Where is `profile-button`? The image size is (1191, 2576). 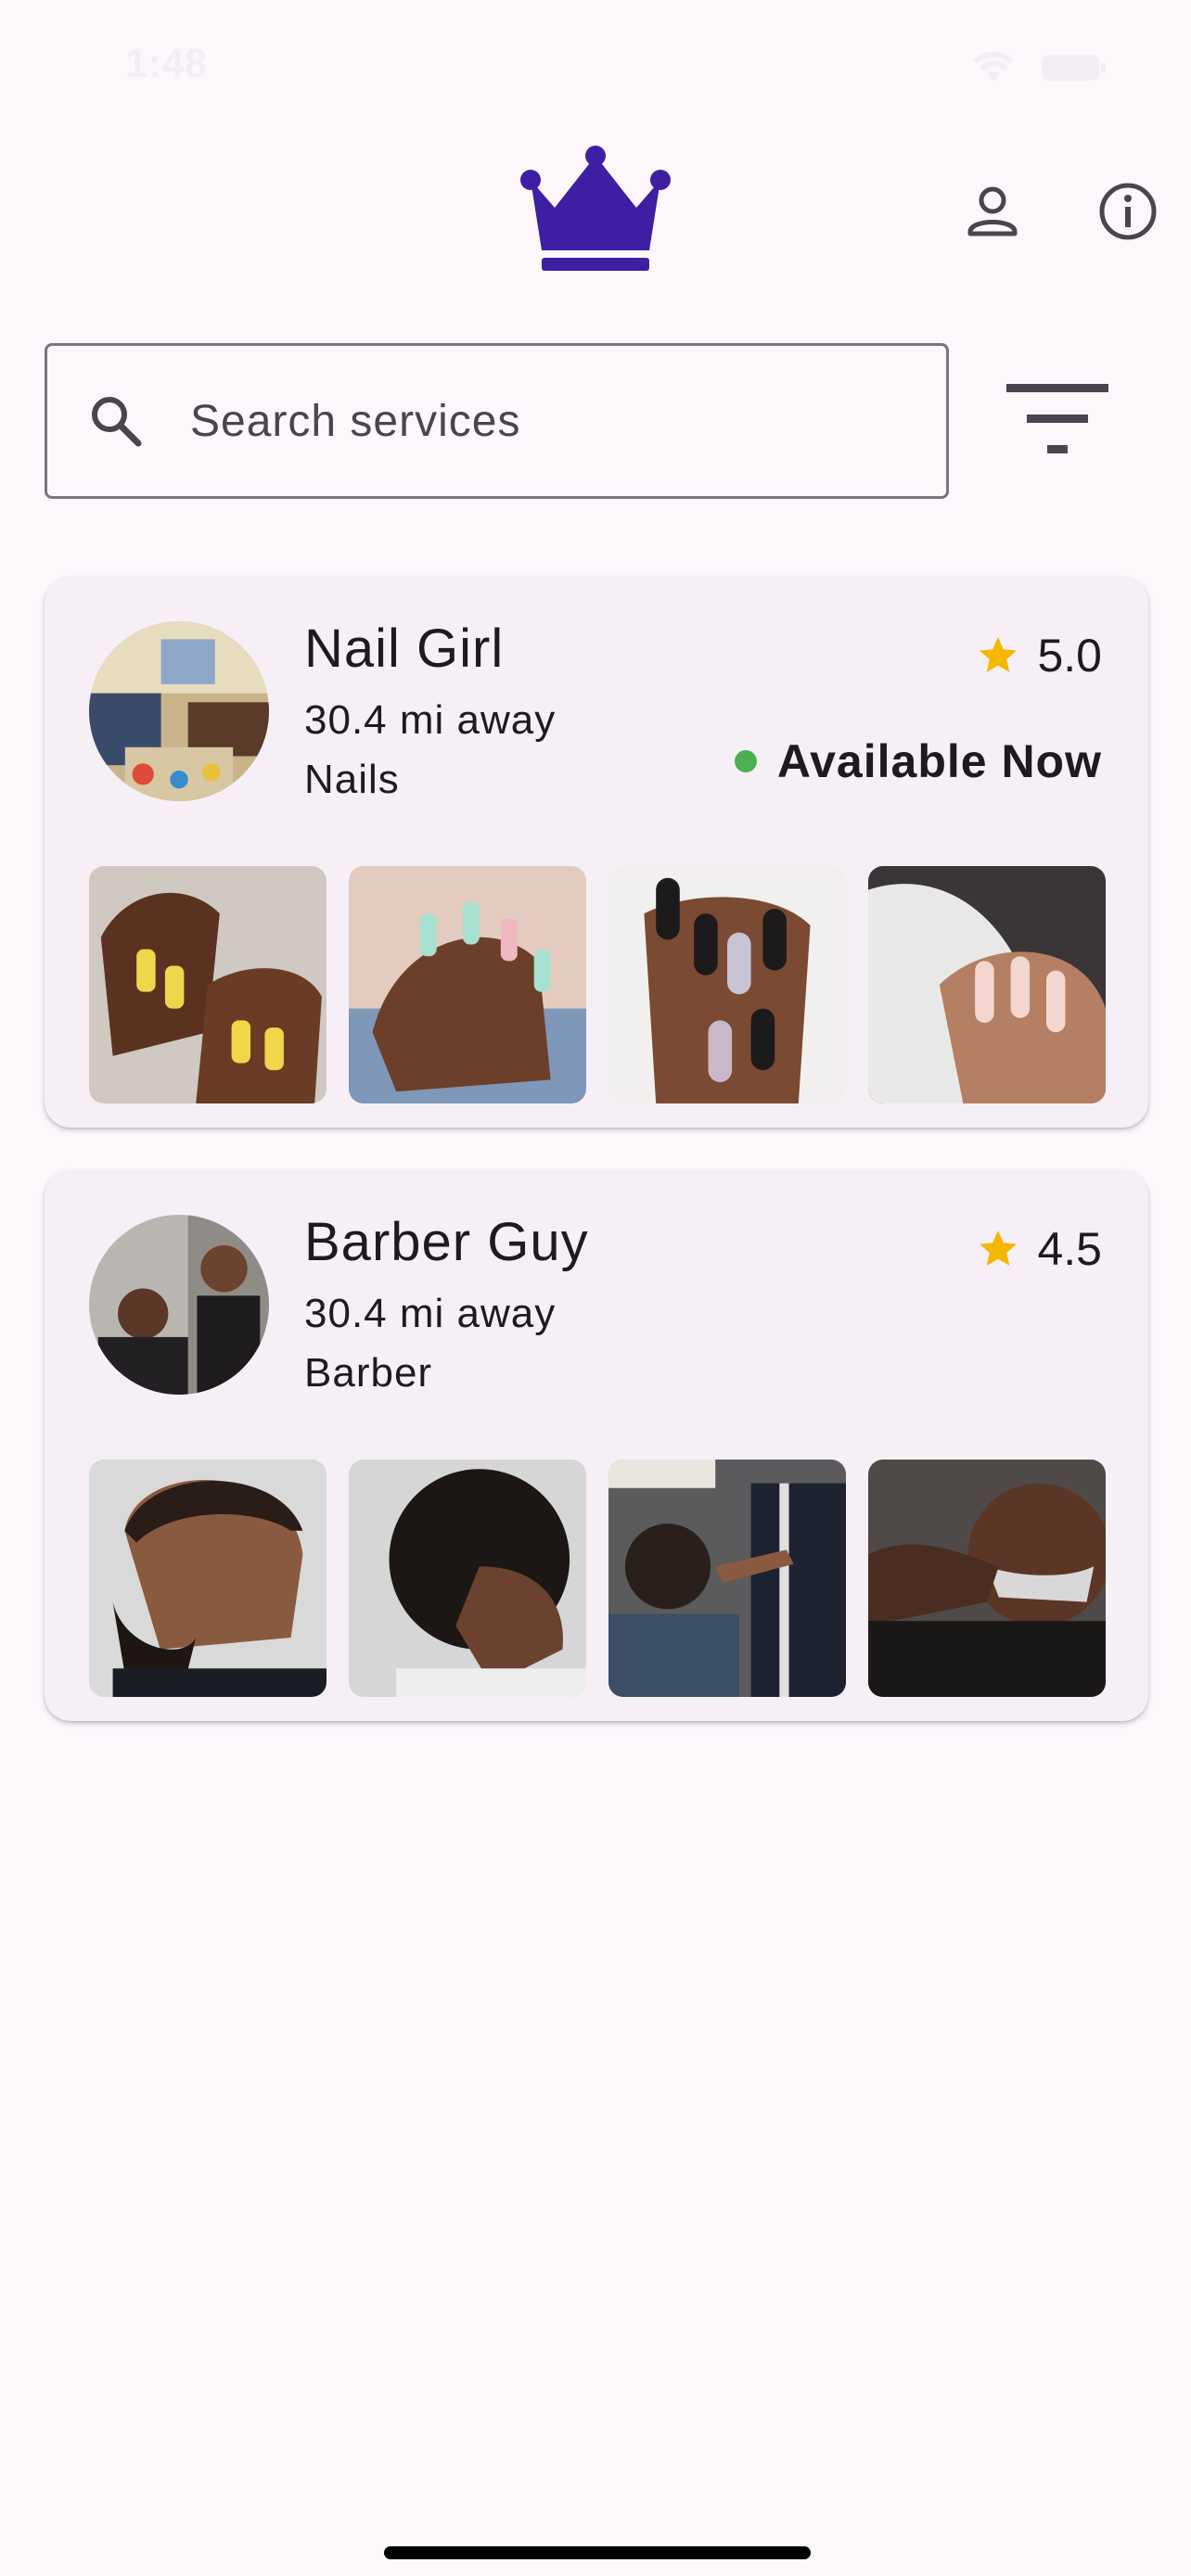 profile-button is located at coordinates (992, 213).